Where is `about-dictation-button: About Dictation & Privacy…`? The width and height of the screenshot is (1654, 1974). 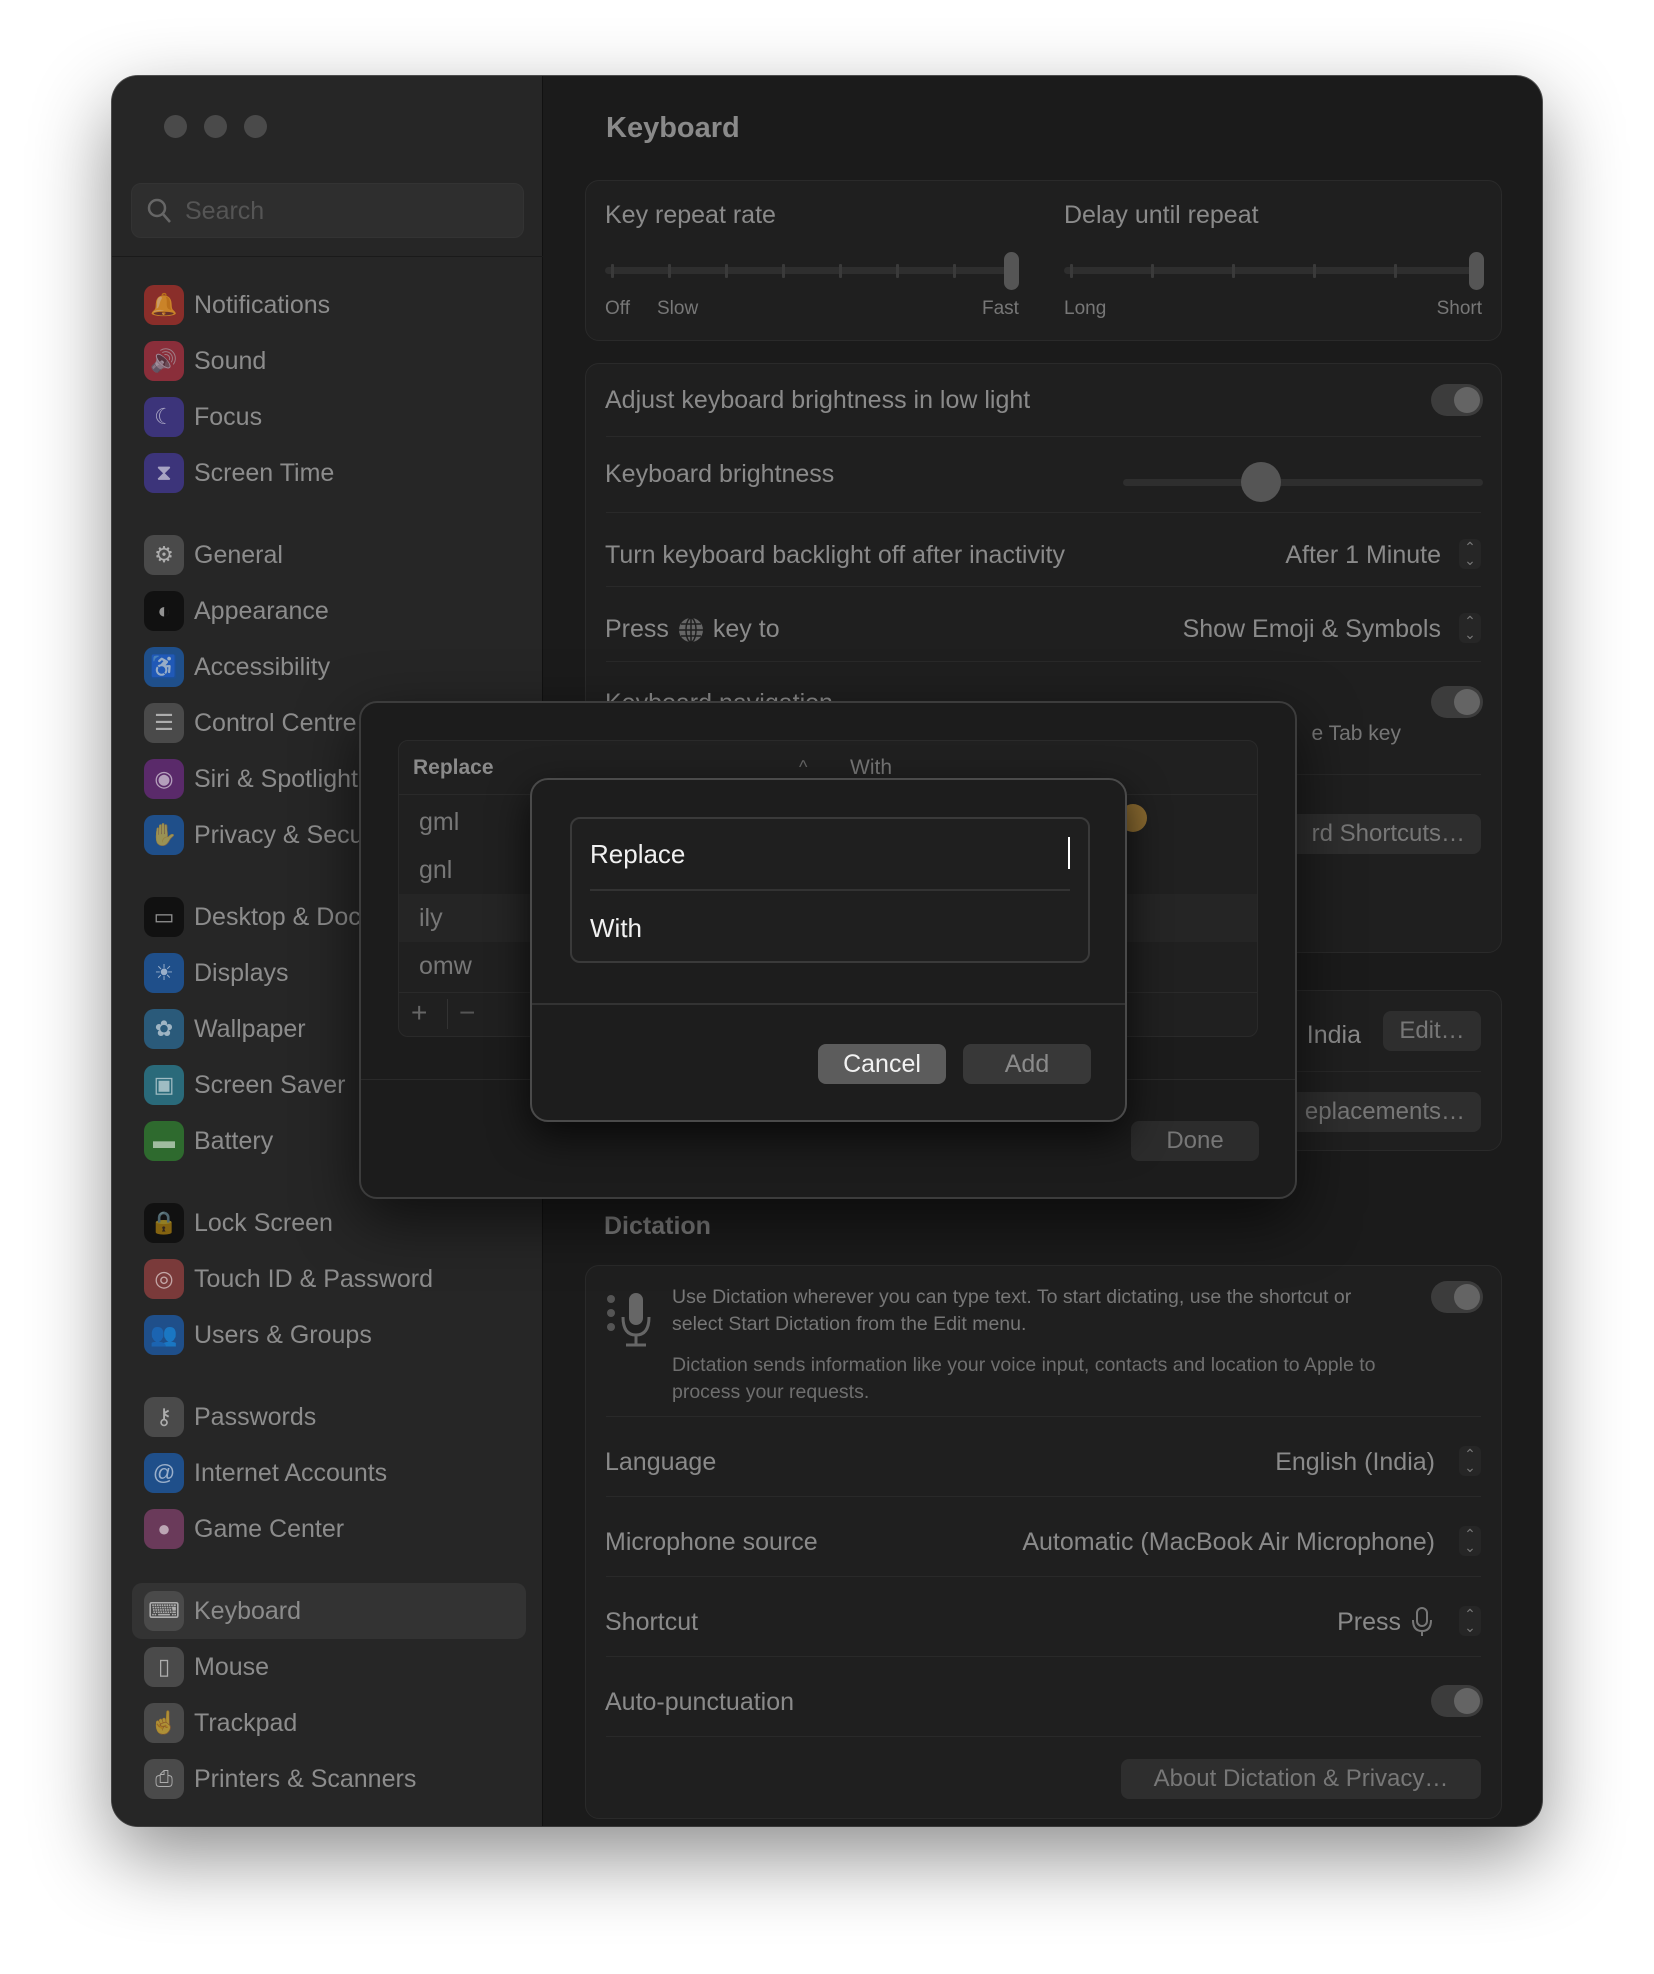
about-dictation-button: About Dictation & Privacy… is located at coordinates (1301, 1779).